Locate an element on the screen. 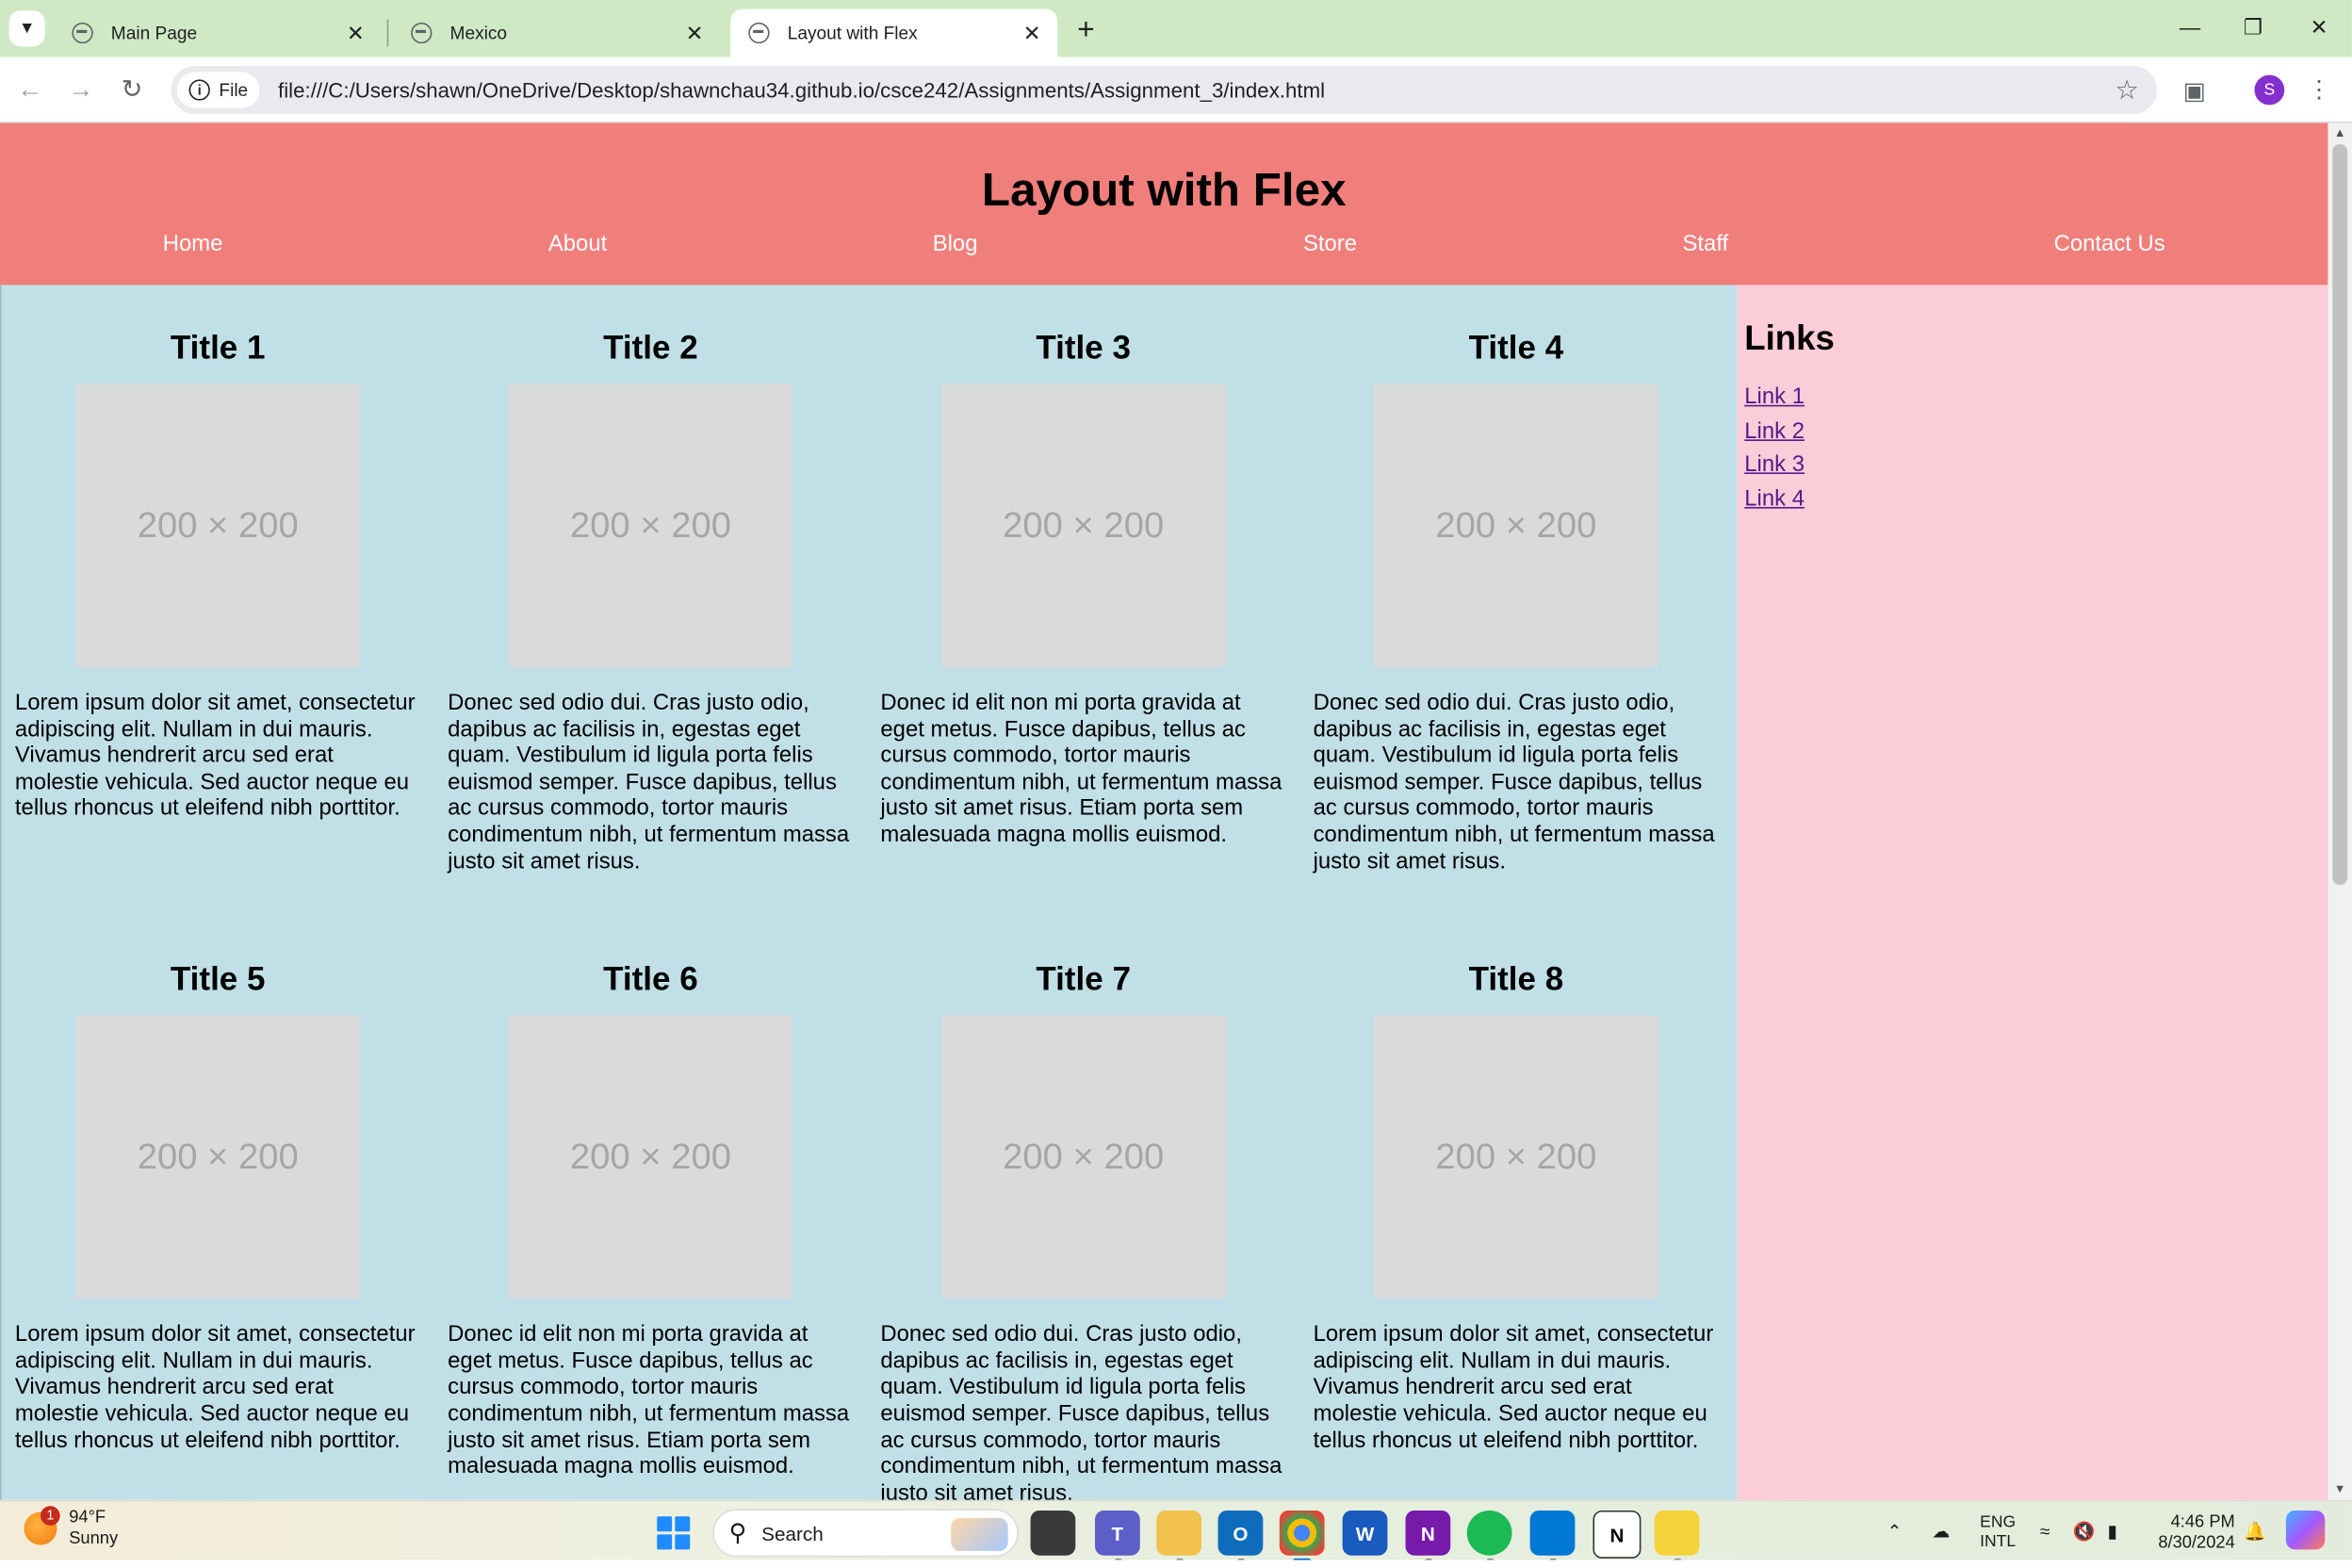  weather-text: 94°F Sunny is located at coordinates (93, 1529).